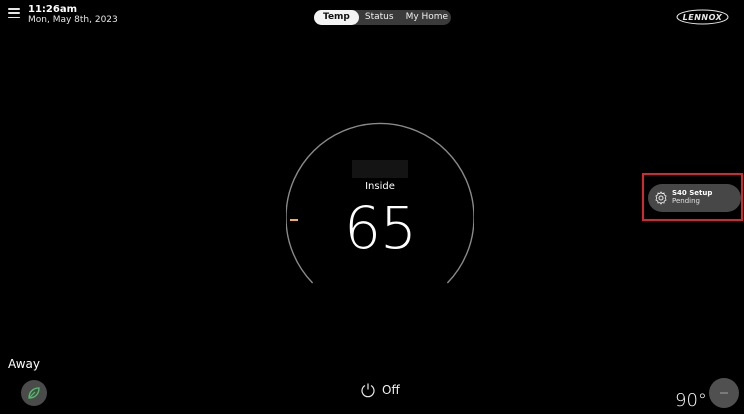  What do you see at coordinates (380, 228) in the screenshot?
I see `inside-temperature: 65` at bounding box center [380, 228].